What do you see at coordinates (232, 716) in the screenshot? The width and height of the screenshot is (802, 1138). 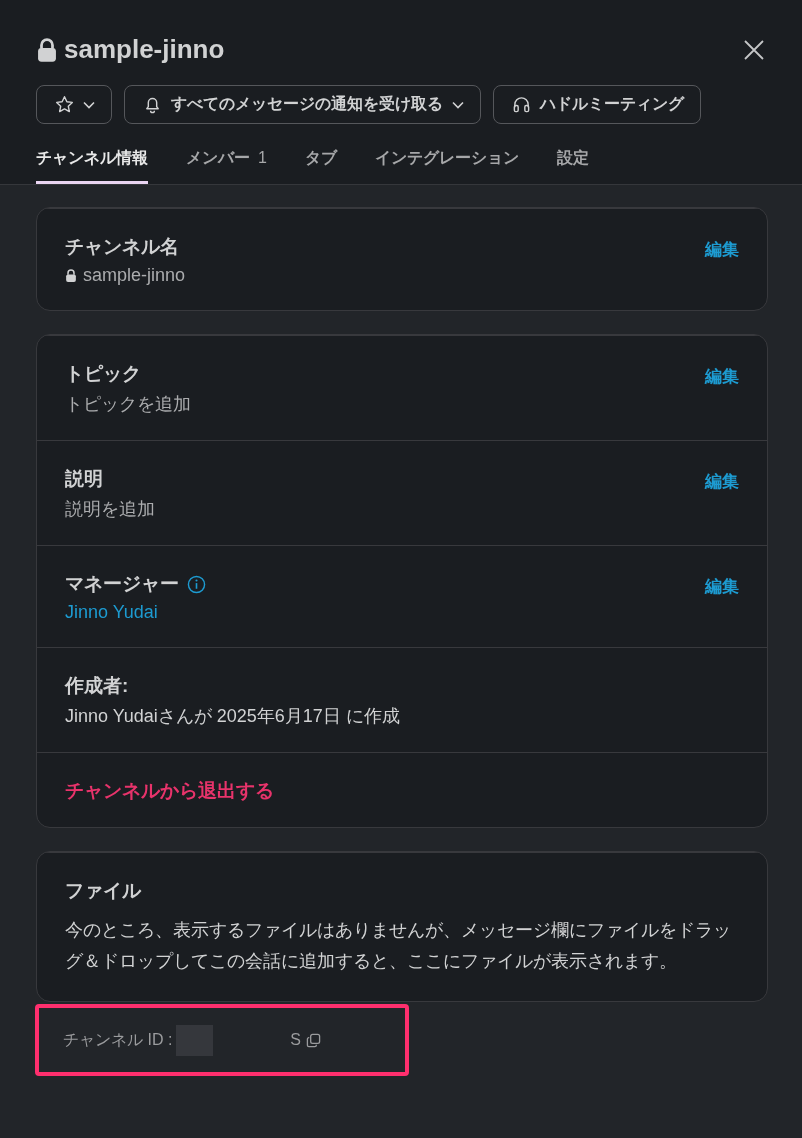 I see `field-value: Jinno Yudaiさんが 2025年6月17日 に作成` at bounding box center [232, 716].